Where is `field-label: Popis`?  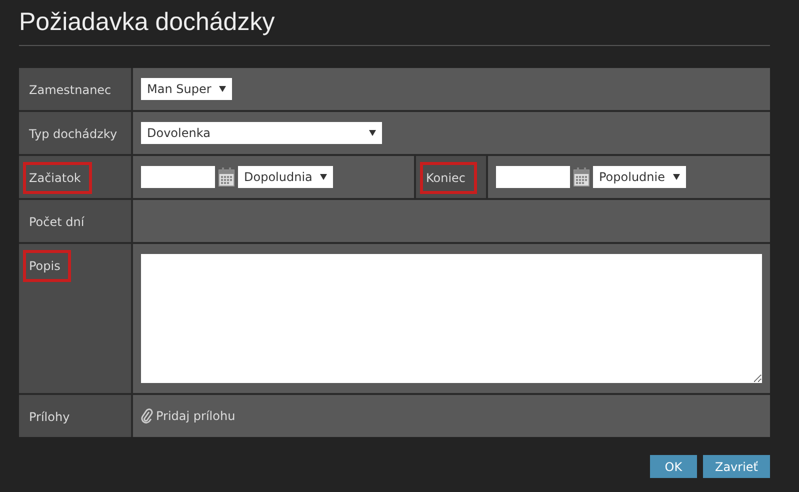
field-label: Popis is located at coordinates (47, 266).